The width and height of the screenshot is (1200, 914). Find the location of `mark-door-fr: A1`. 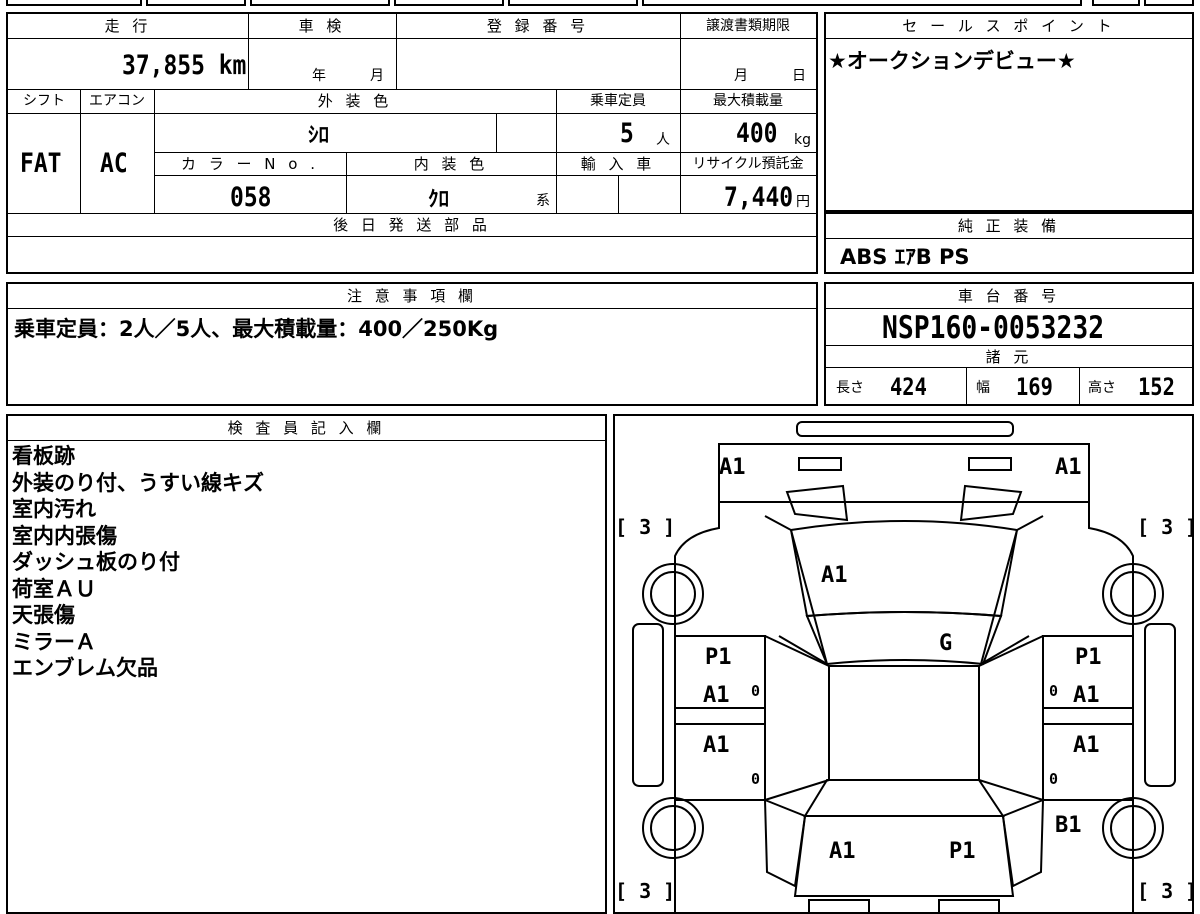

mark-door-fr: A1 is located at coordinates (1086, 745).